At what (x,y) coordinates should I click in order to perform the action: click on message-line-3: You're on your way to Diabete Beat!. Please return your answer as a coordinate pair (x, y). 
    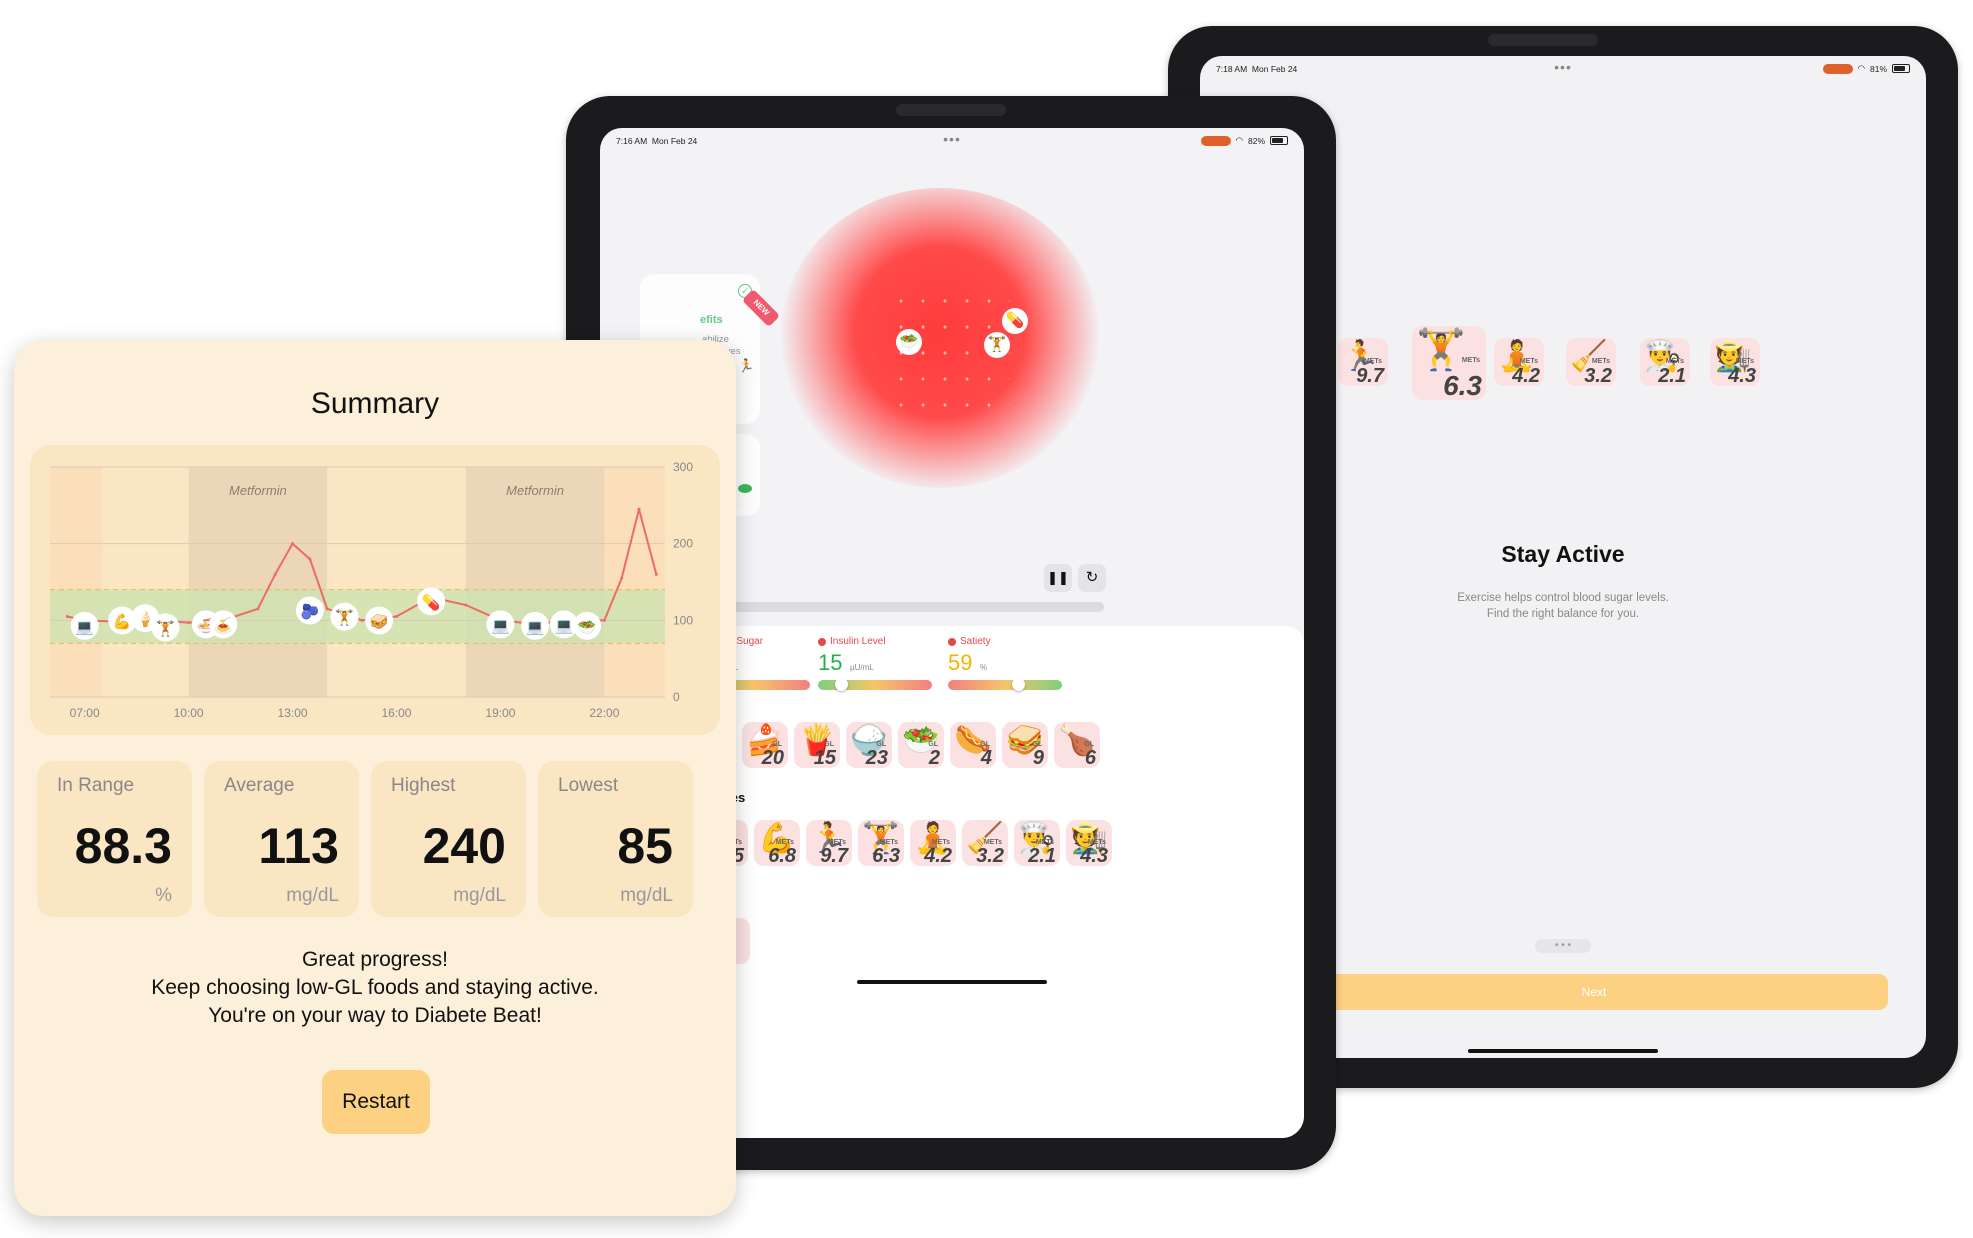
    Looking at the image, I should click on (375, 1015).